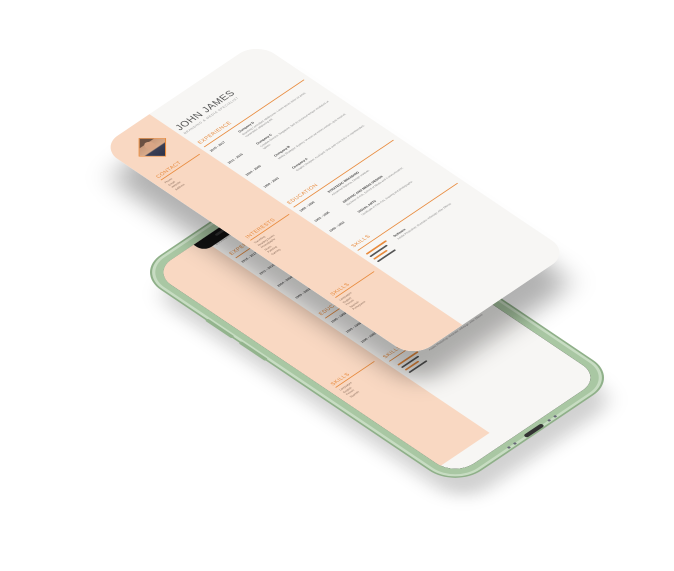 Image resolution: width=674 pixels, height=571 pixels. Describe the element at coordinates (322, 216) in the screenshot. I see `entry-year: 1993 - 1995` at that location.